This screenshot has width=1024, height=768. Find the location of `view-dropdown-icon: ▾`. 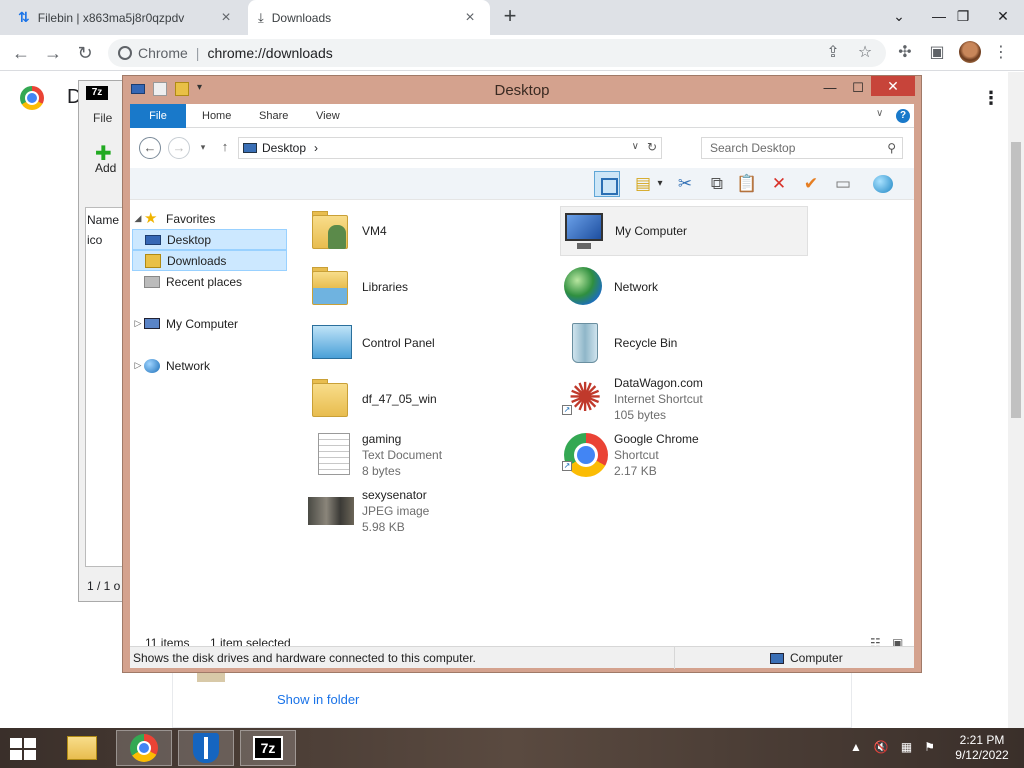

view-dropdown-icon: ▾ is located at coordinates (660, 184).